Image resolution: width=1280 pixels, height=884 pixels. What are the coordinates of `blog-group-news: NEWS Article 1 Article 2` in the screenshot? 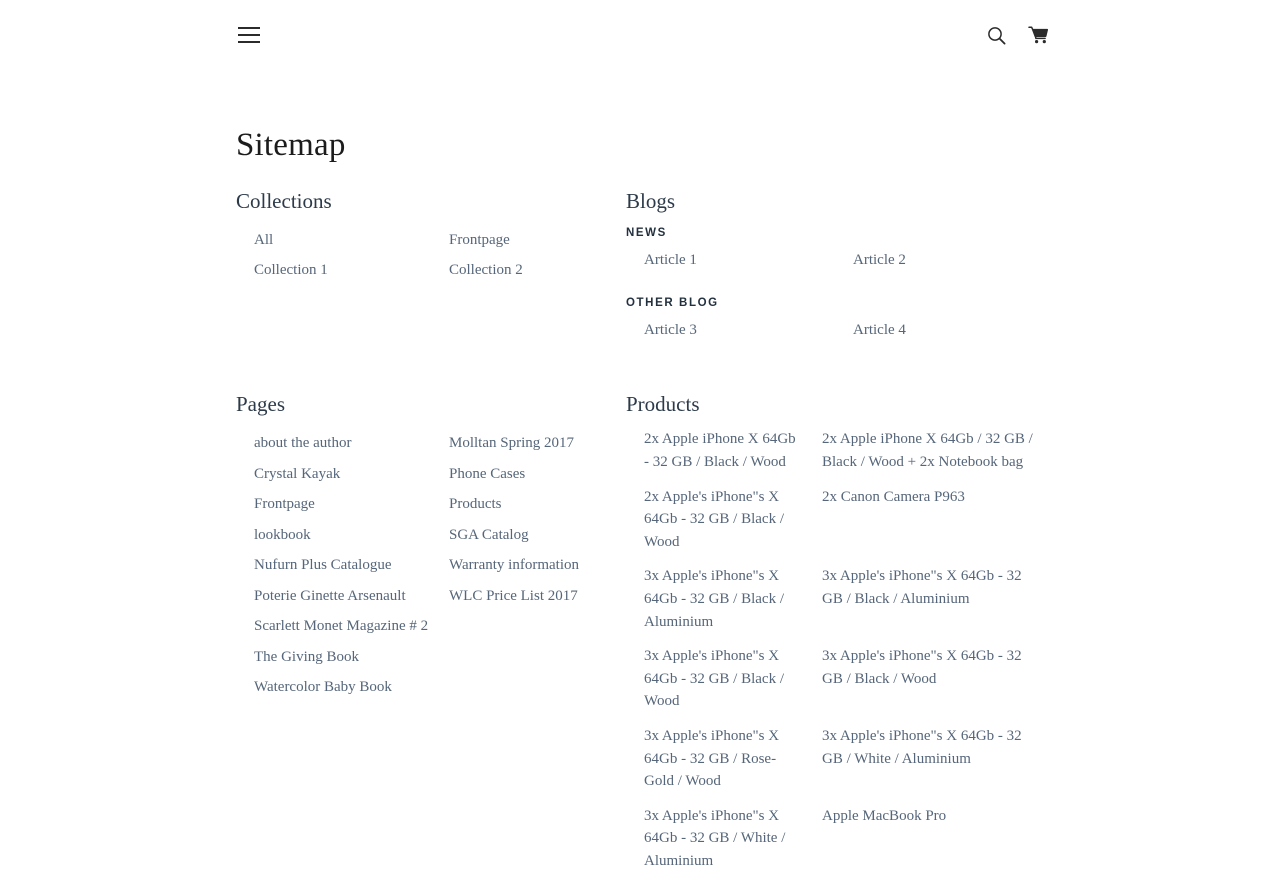 It's located at (835, 250).